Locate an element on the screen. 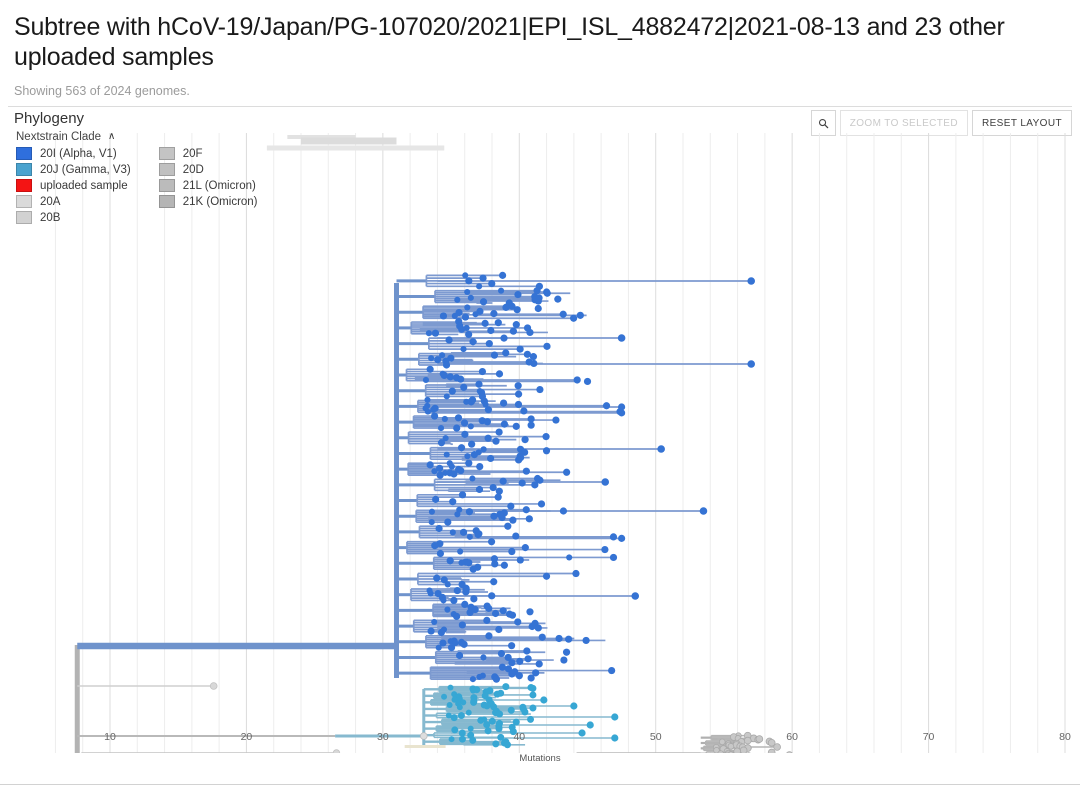  legend-item-21k-omicron: 21K (Omicron) is located at coordinates (208, 201).